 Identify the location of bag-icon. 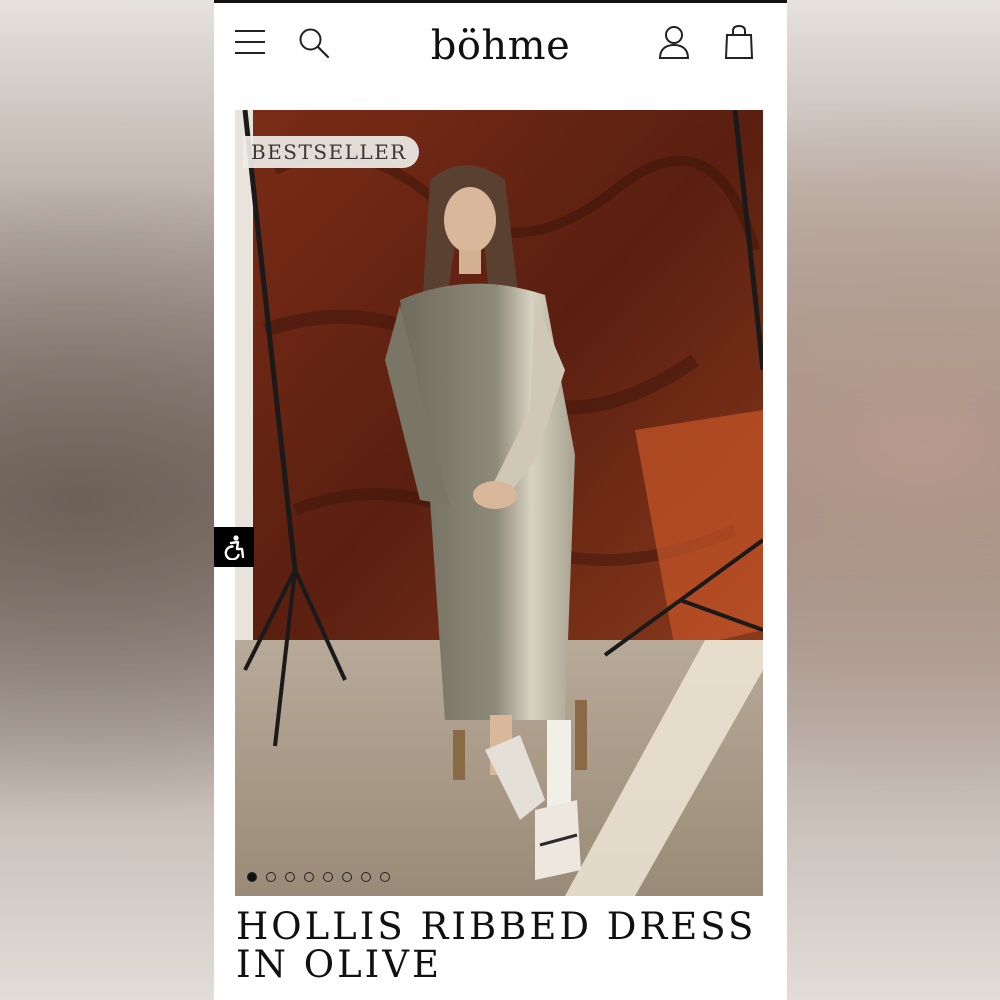
(739, 44).